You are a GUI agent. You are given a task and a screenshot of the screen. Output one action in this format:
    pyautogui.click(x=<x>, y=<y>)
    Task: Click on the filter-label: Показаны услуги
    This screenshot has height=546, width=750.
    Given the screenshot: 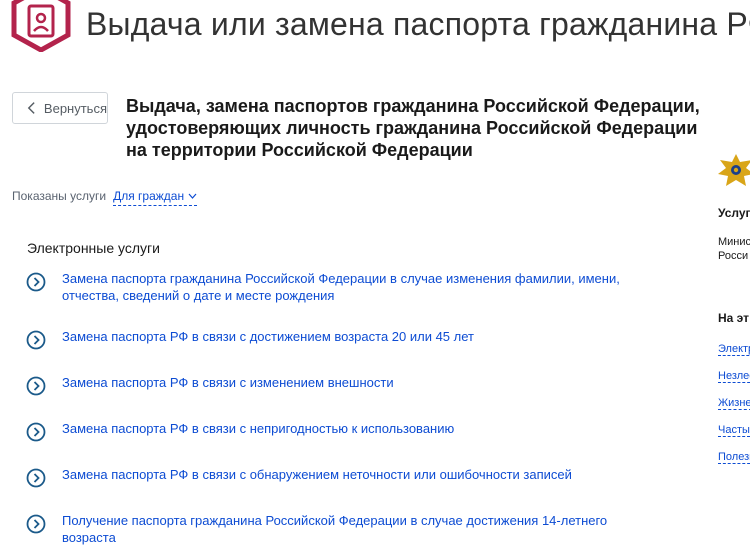 What is the action you would take?
    pyautogui.click(x=59, y=196)
    